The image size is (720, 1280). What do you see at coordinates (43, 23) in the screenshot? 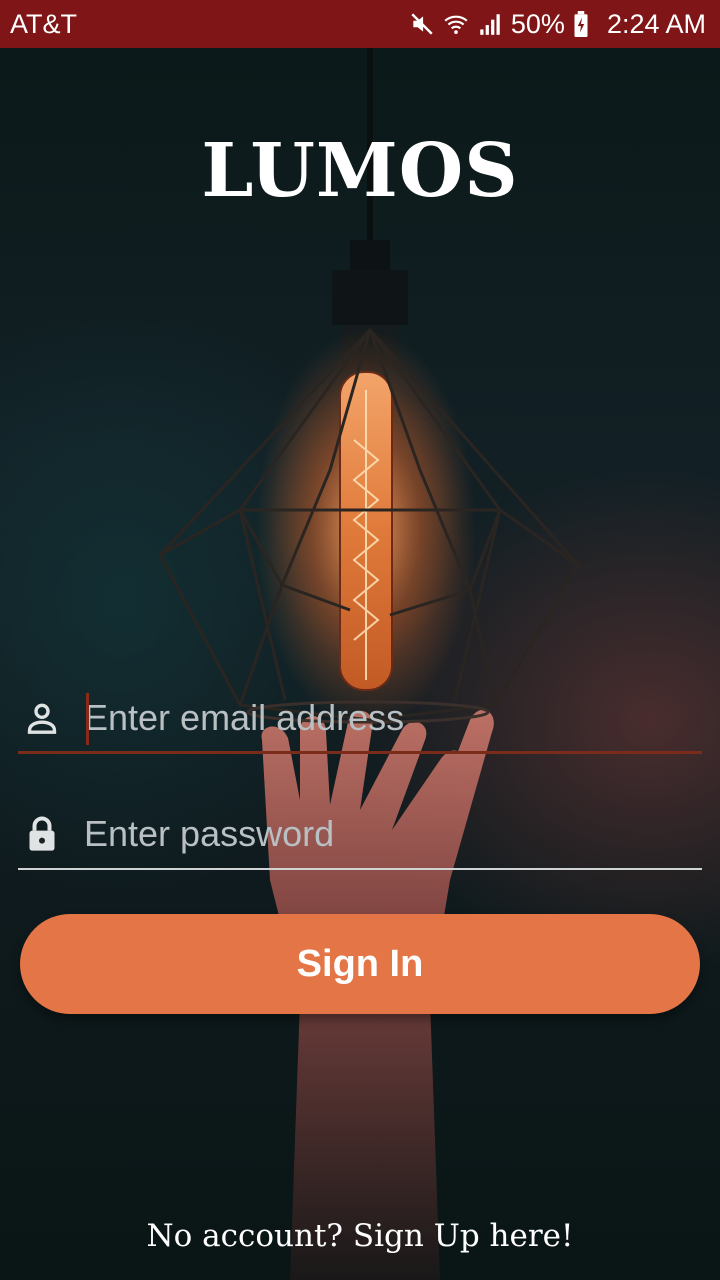
I see `carrier-label: AT&T` at bounding box center [43, 23].